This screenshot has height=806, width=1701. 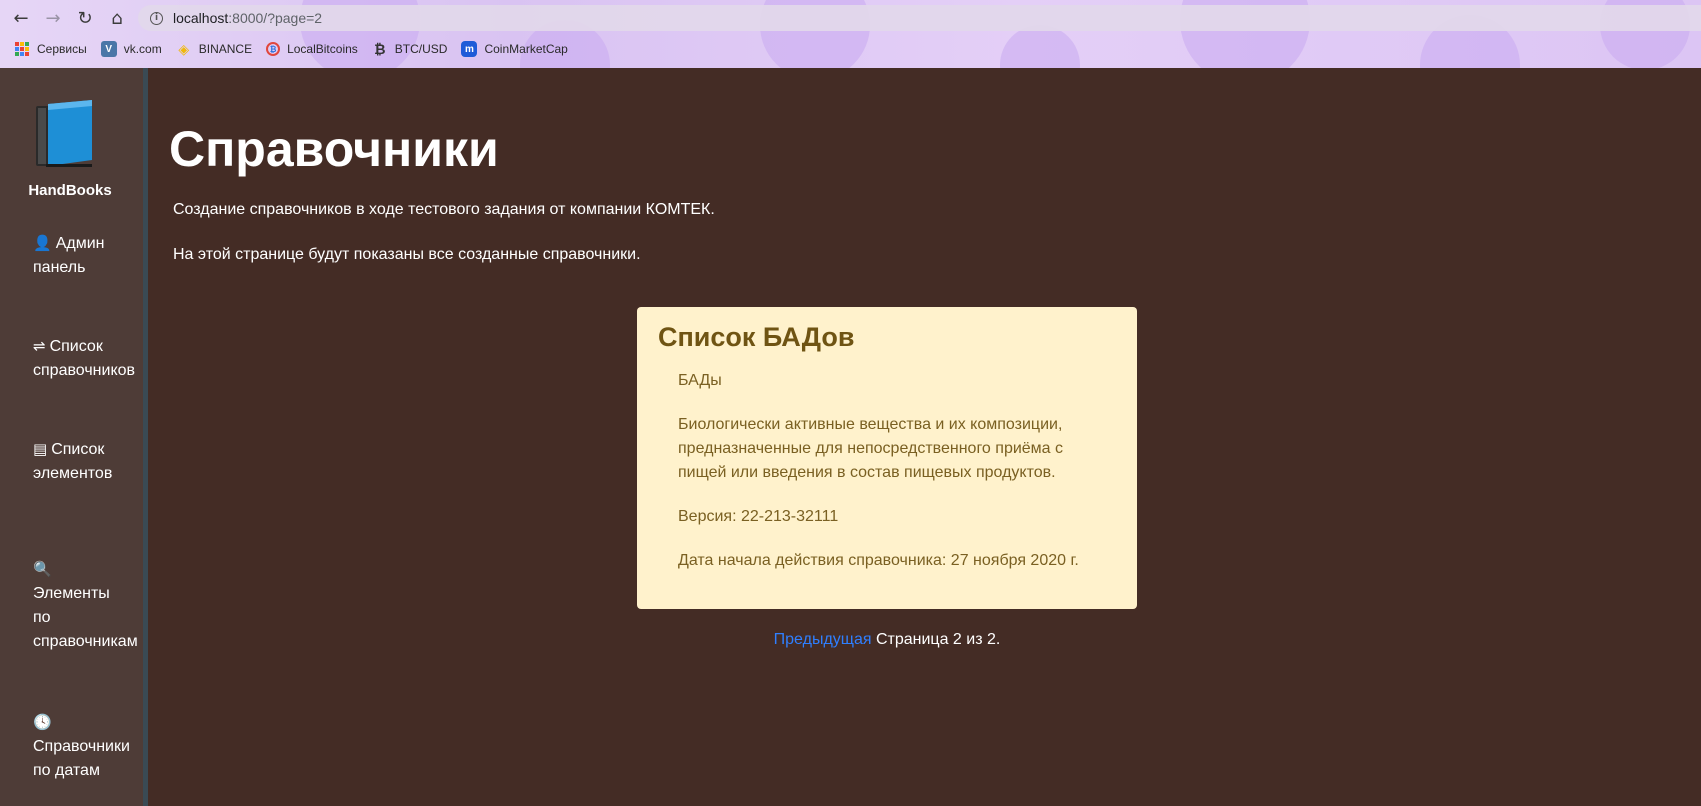 I want to click on forward-icon: →, so click(x=53, y=18).